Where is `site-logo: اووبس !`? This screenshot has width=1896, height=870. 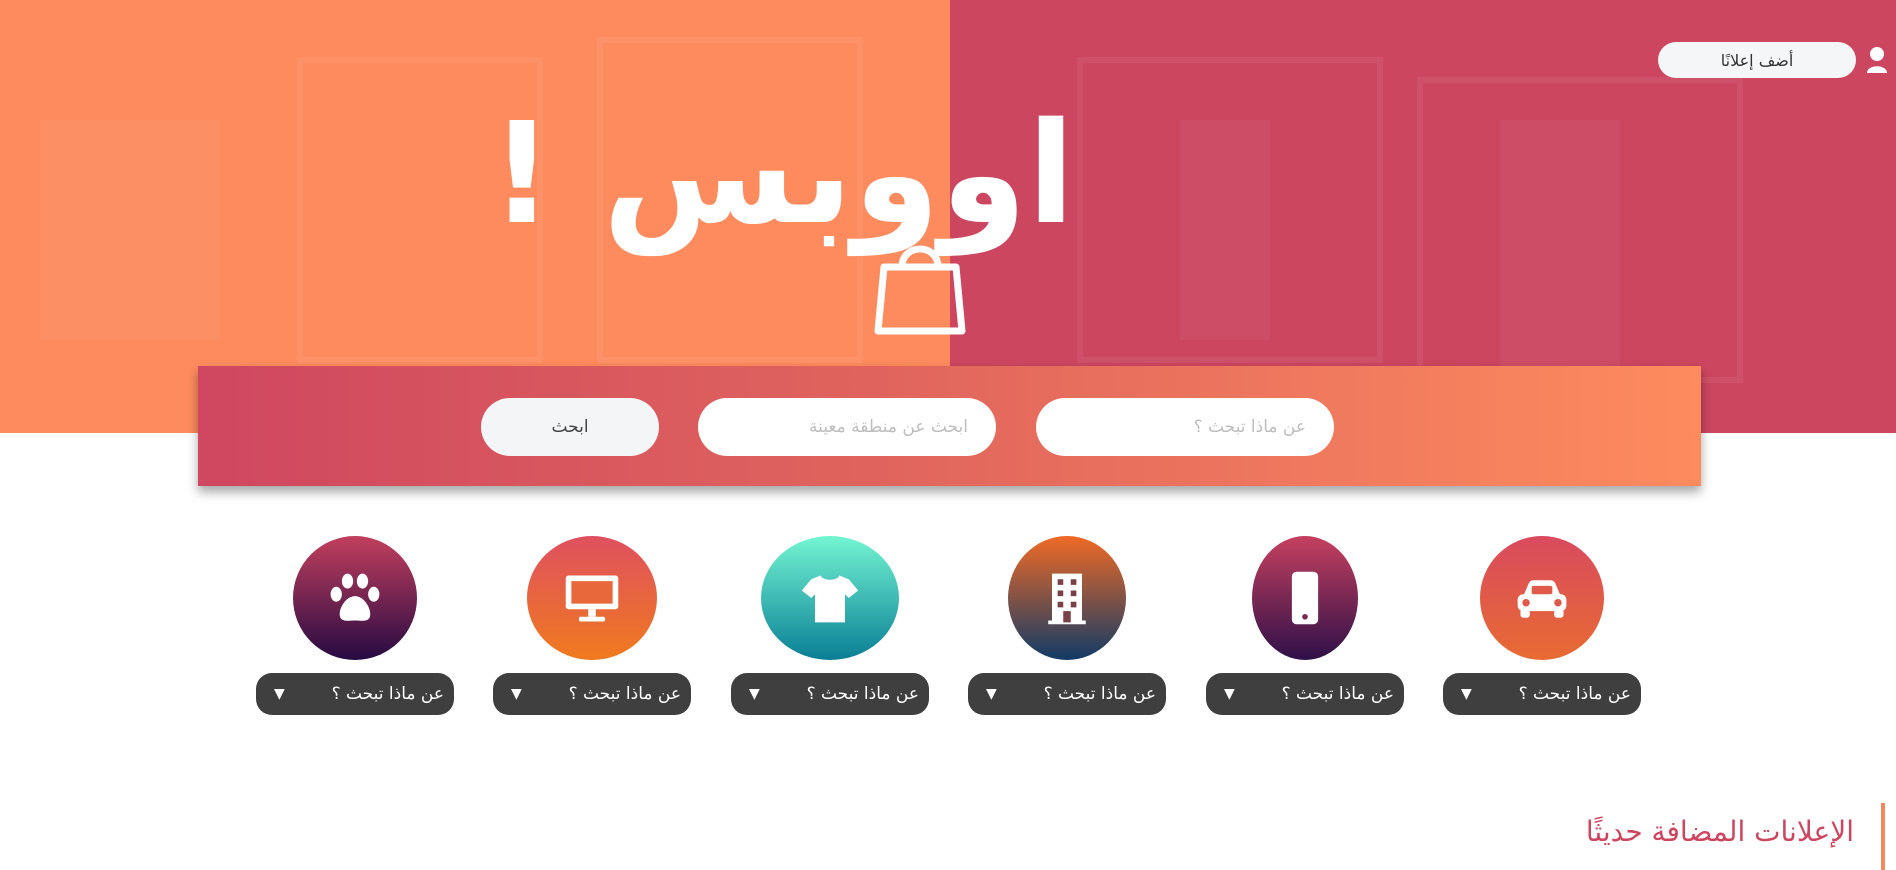
site-logo: اووبس ! is located at coordinates (790, 215).